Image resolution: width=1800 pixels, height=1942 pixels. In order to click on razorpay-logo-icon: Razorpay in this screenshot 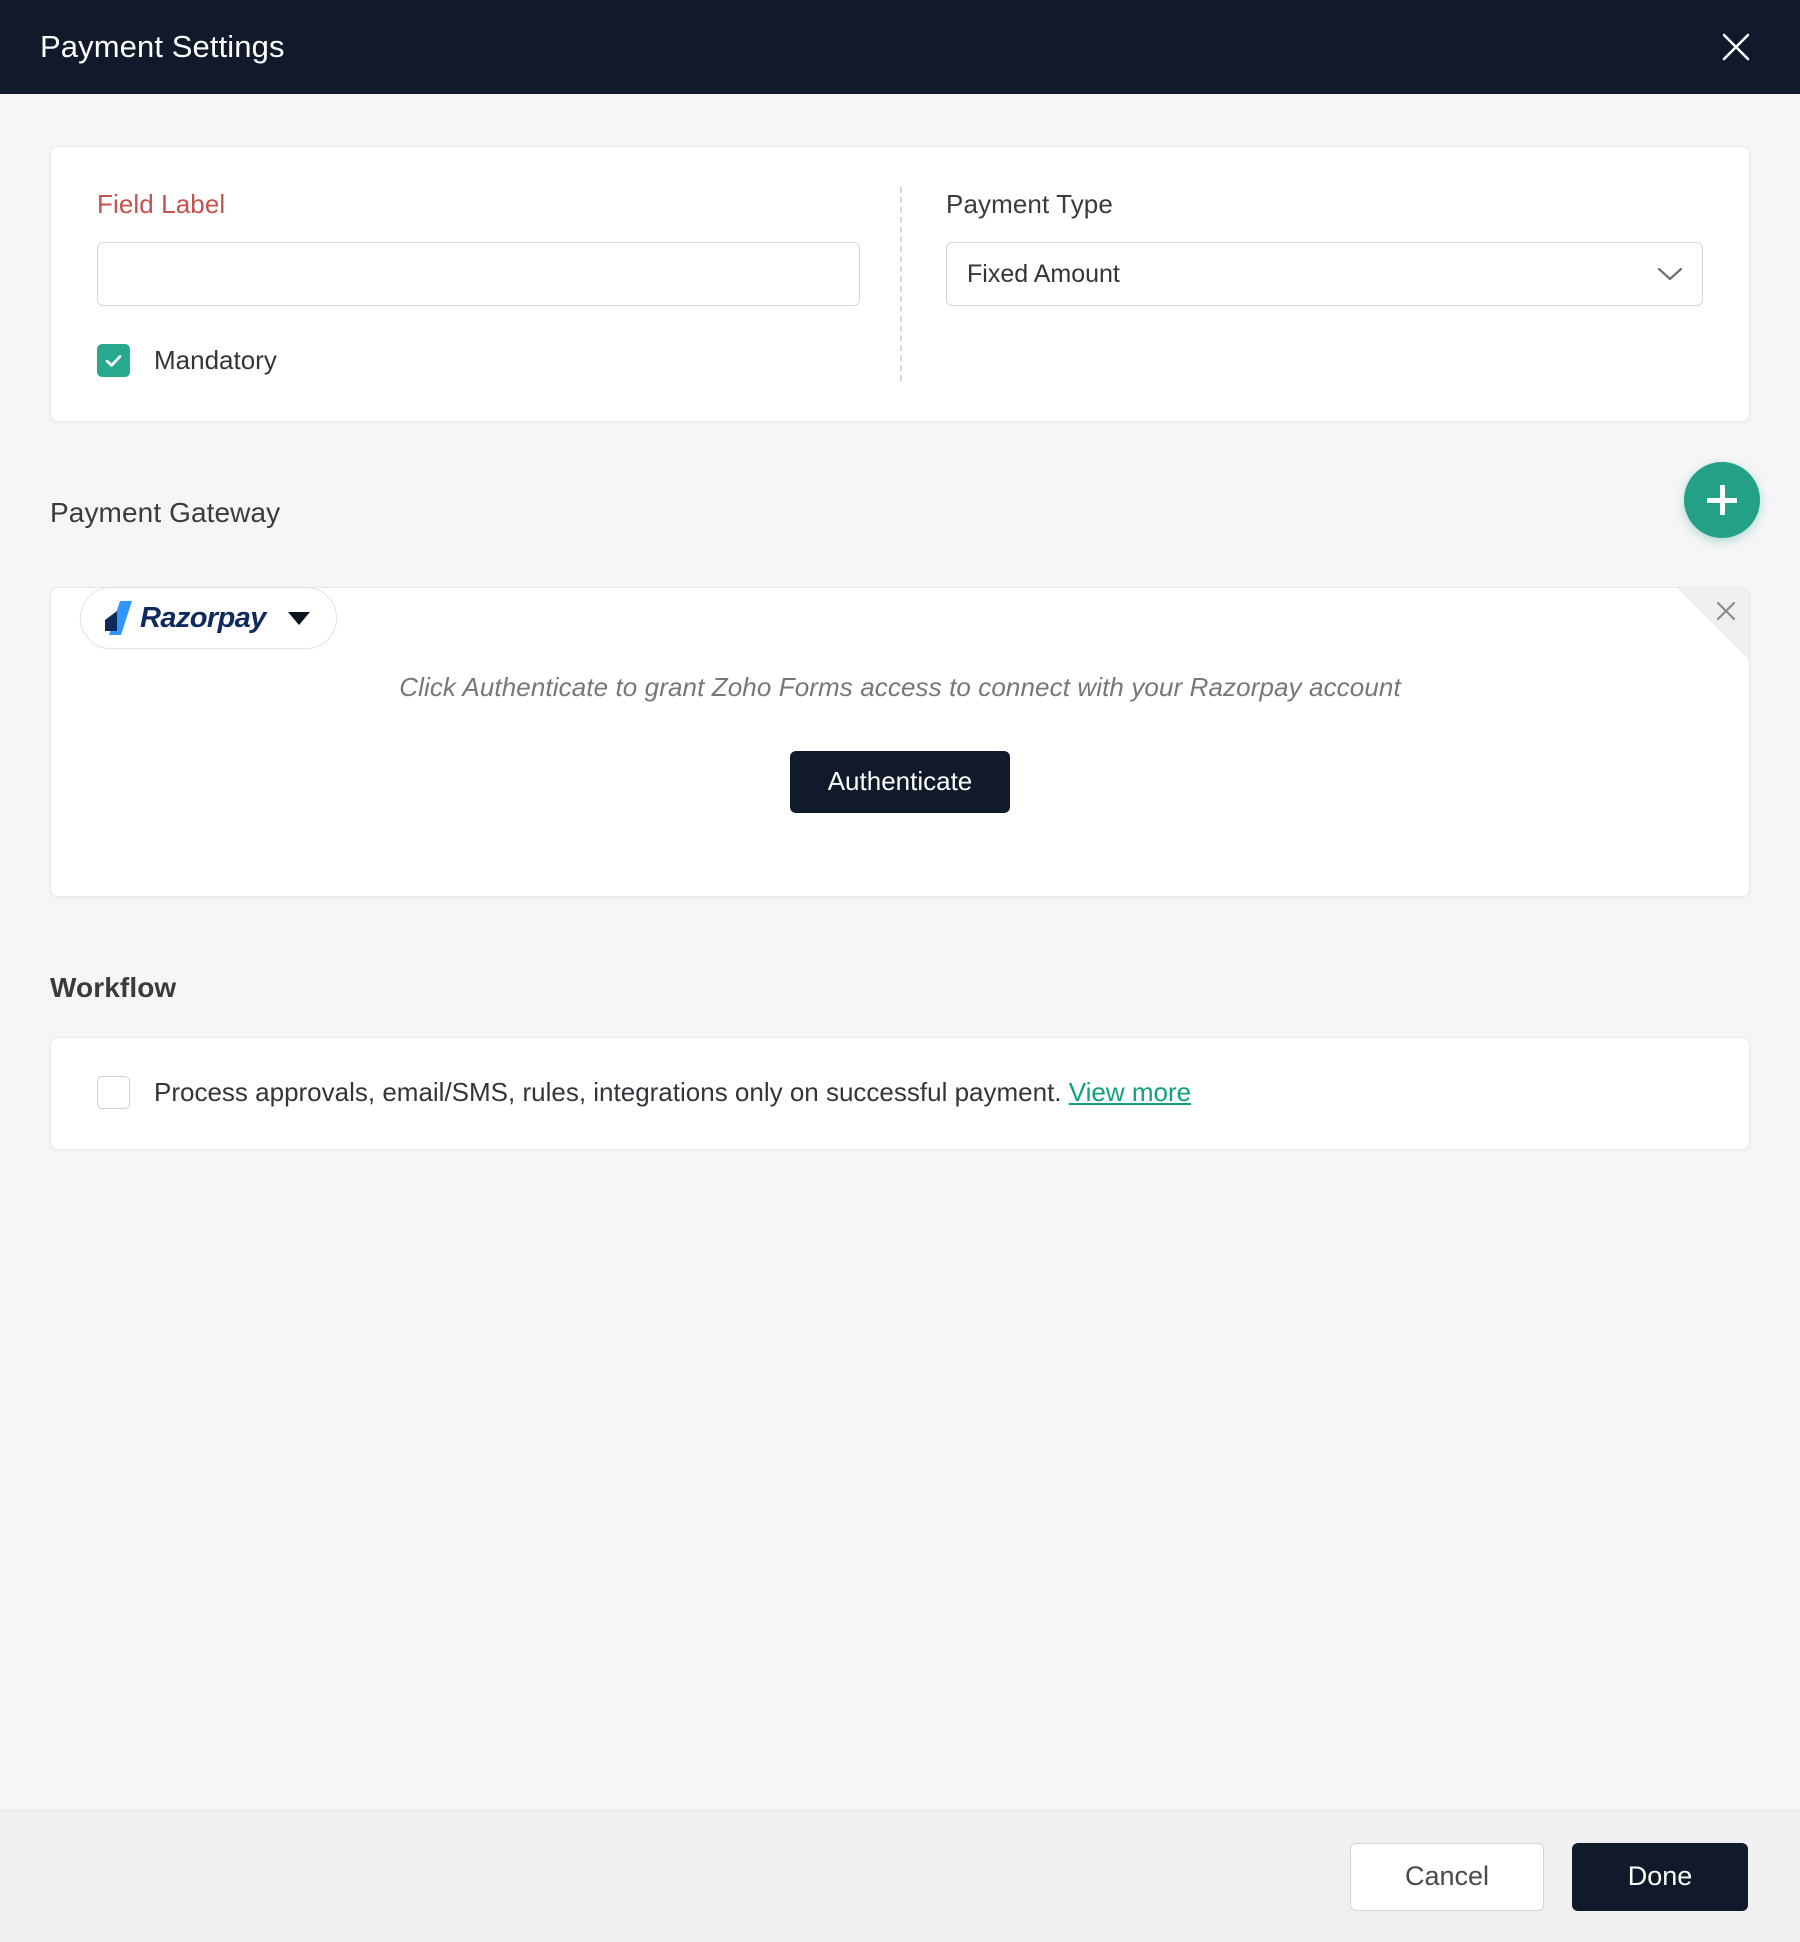, I will do `click(184, 618)`.